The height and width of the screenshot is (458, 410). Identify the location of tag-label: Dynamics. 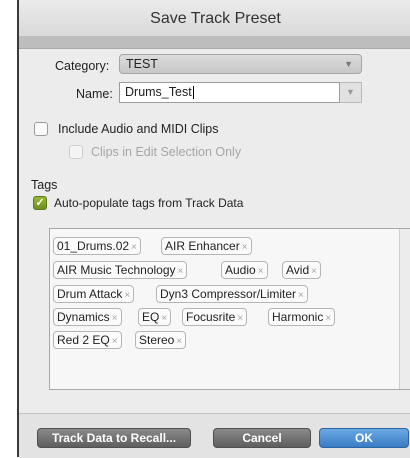
(83, 317).